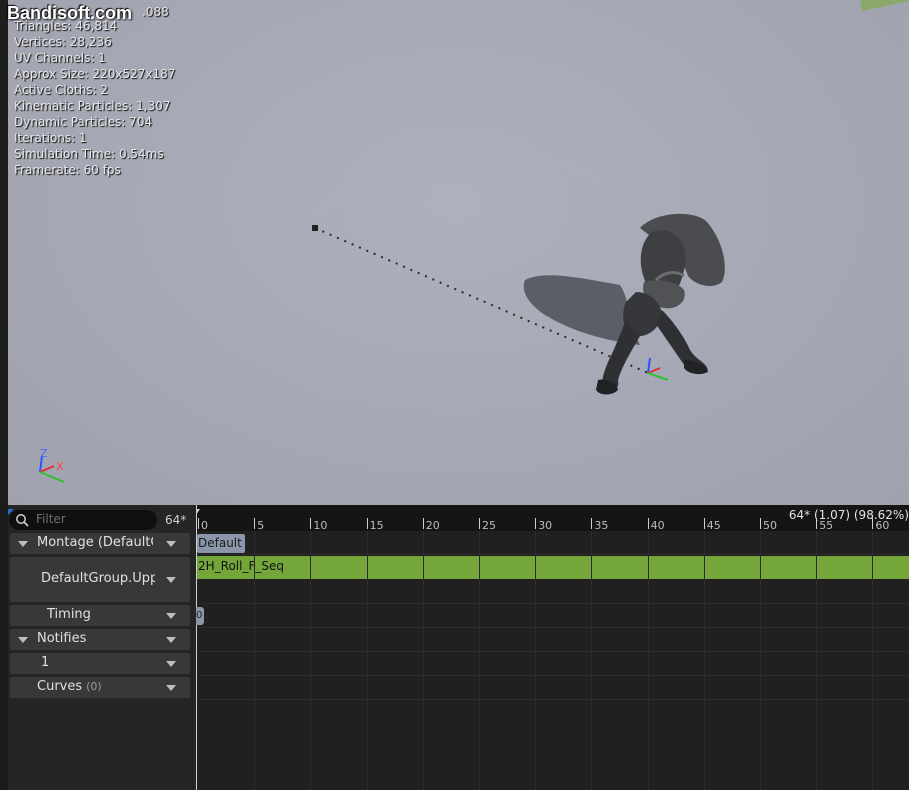 This screenshot has width=909, height=790. Describe the element at coordinates (261, 525) in the screenshot. I see `ruler-tick-label: 5` at that location.